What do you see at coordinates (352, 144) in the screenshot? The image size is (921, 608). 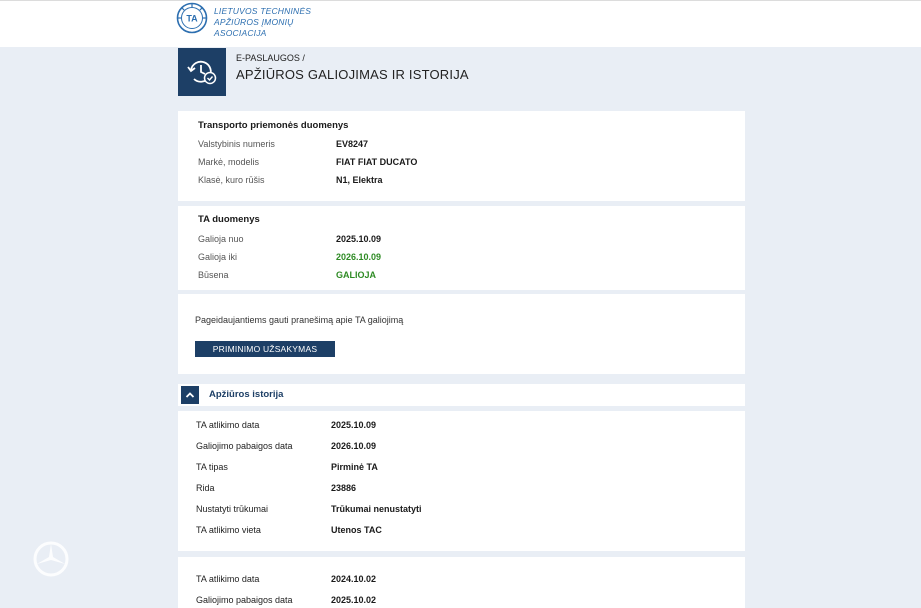 I see `plate-value: EV8247` at bounding box center [352, 144].